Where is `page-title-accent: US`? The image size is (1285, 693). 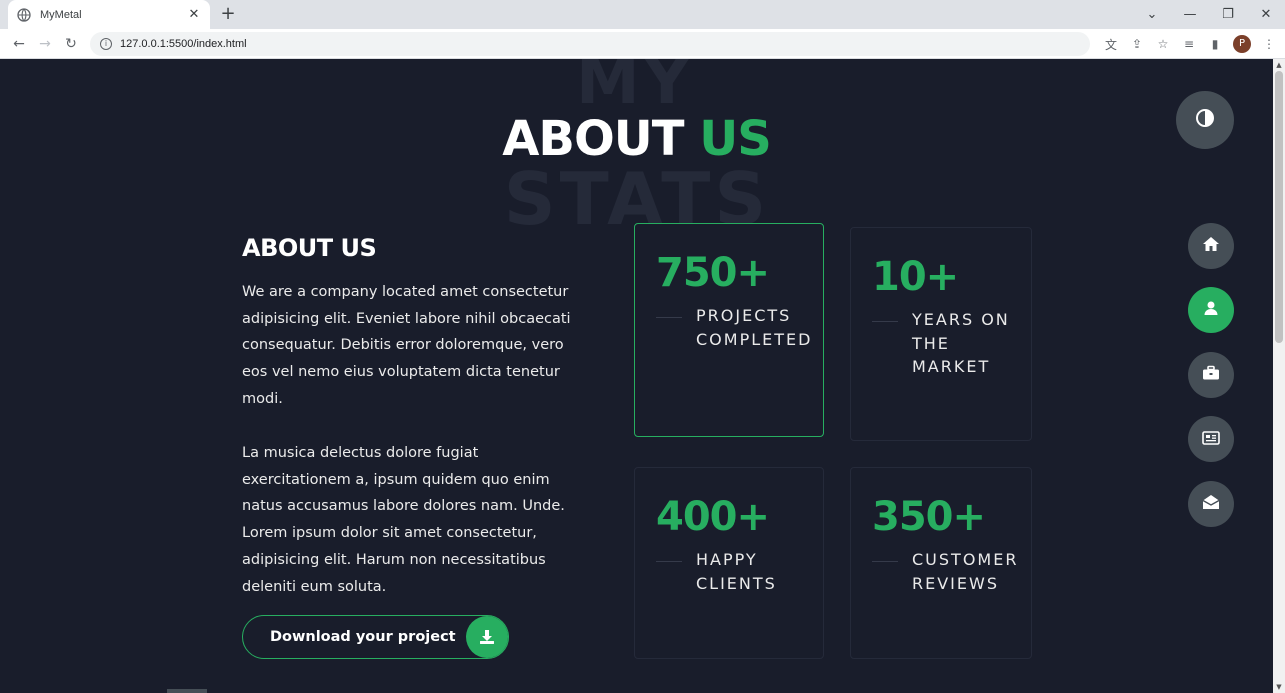
page-title-accent: US is located at coordinates (735, 139).